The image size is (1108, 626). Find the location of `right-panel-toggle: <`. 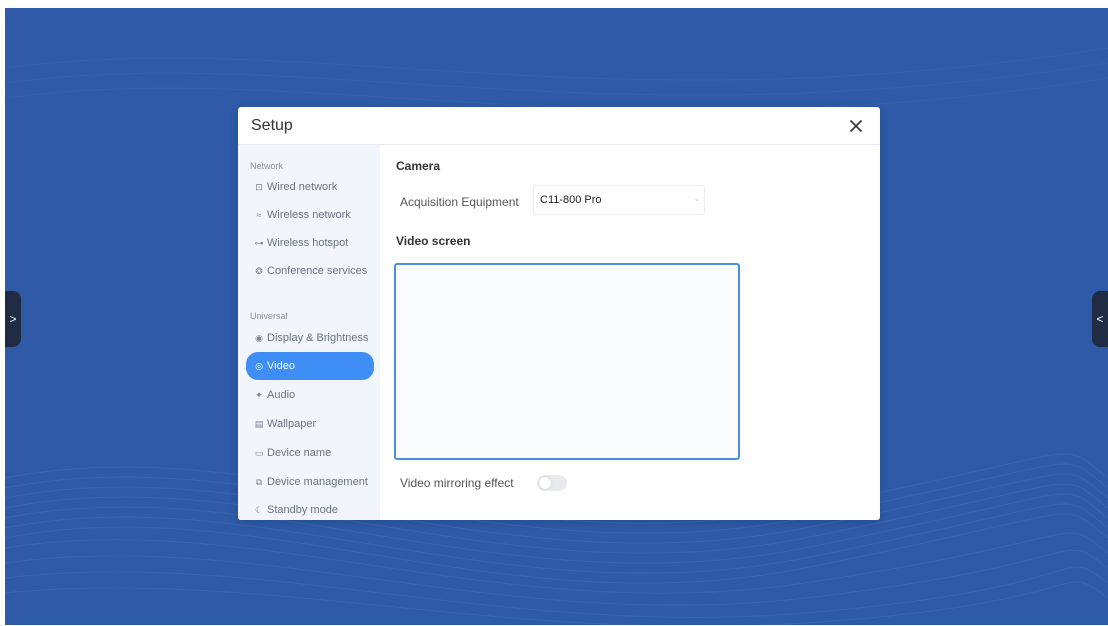

right-panel-toggle: < is located at coordinates (1100, 319).